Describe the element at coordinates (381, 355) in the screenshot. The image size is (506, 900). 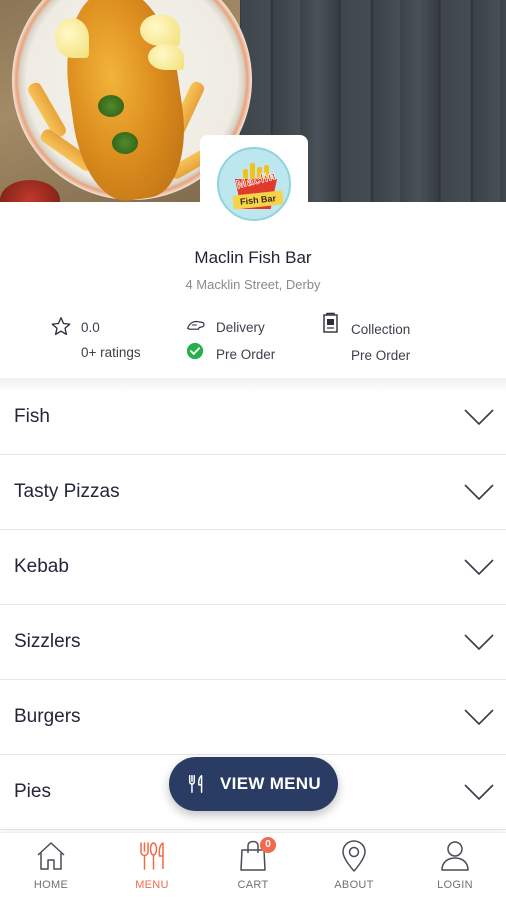
I see `collection-status: Pre Order` at that location.